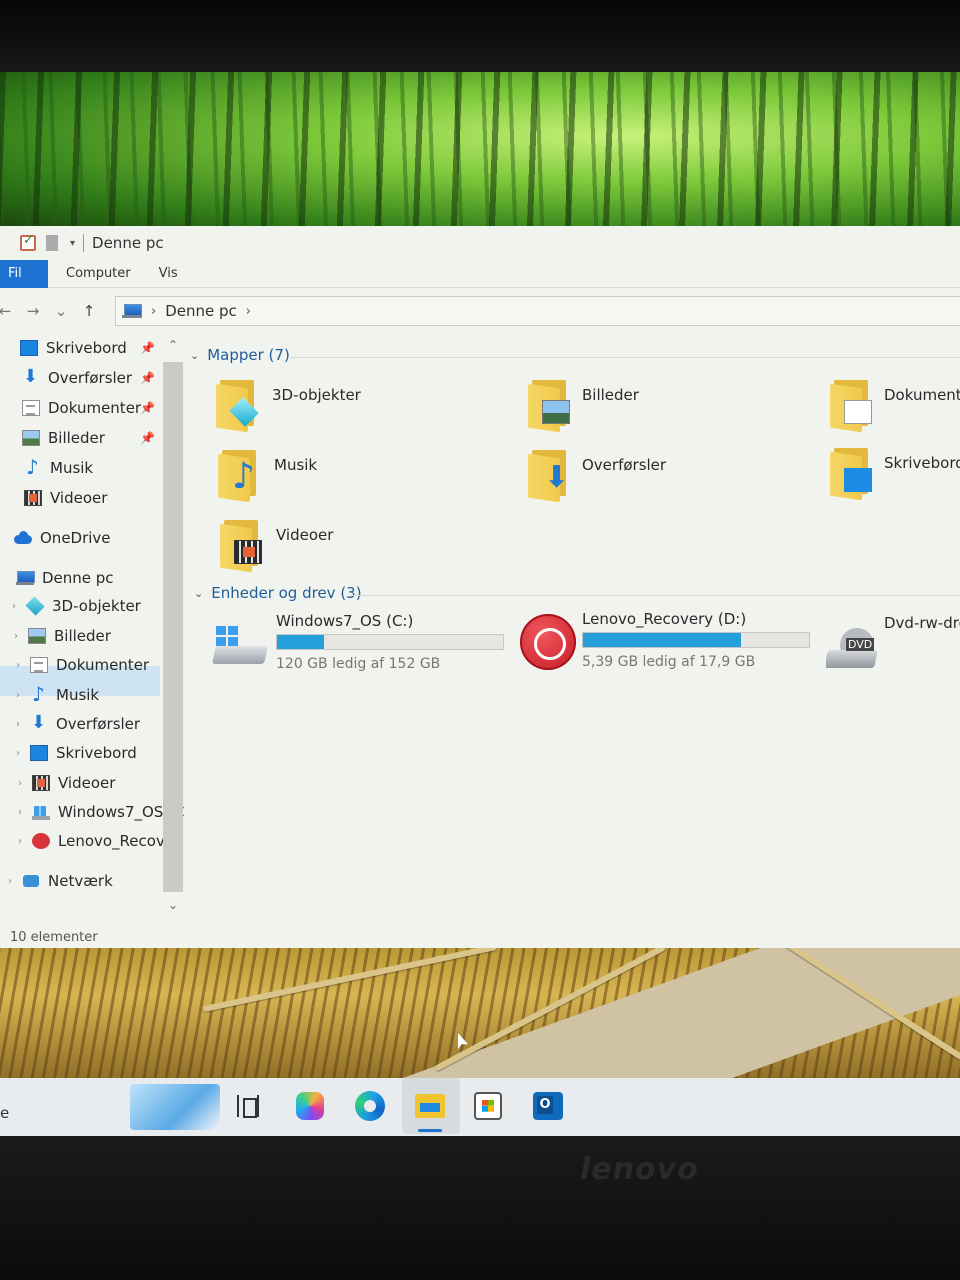  I want to click on sidebar-scrollbar: ⌃ ⌄, so click(173, 627).